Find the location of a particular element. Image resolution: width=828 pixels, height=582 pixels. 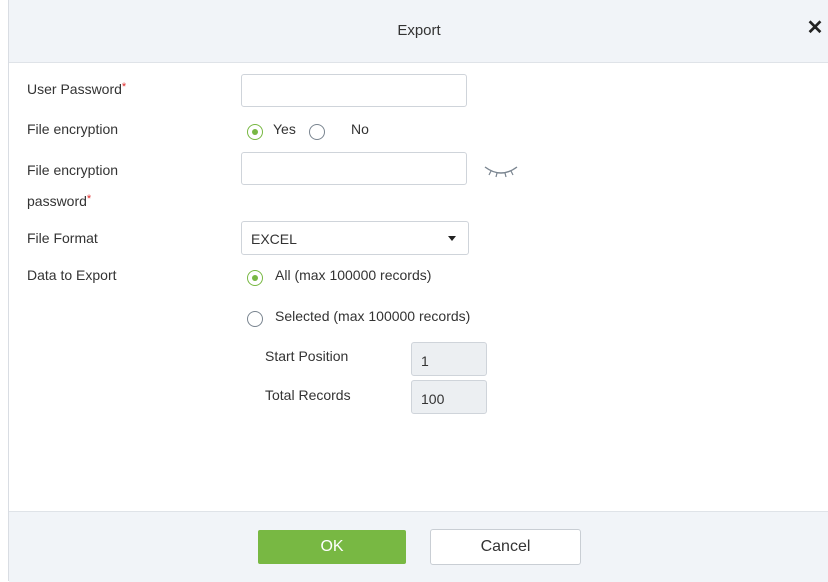

user-password-input is located at coordinates (354, 90).